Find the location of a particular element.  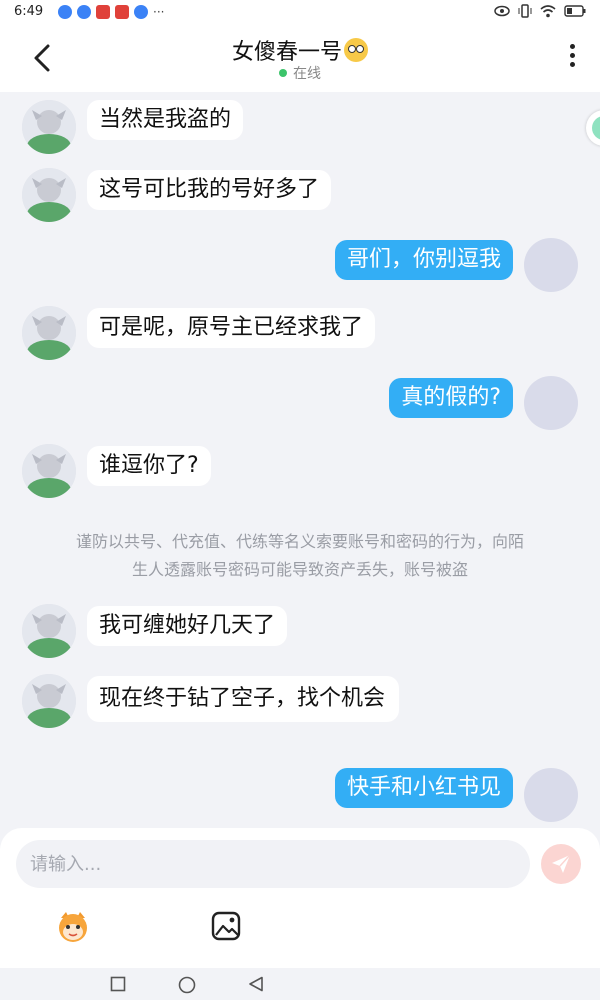

system-icons is located at coordinates (540, 11).